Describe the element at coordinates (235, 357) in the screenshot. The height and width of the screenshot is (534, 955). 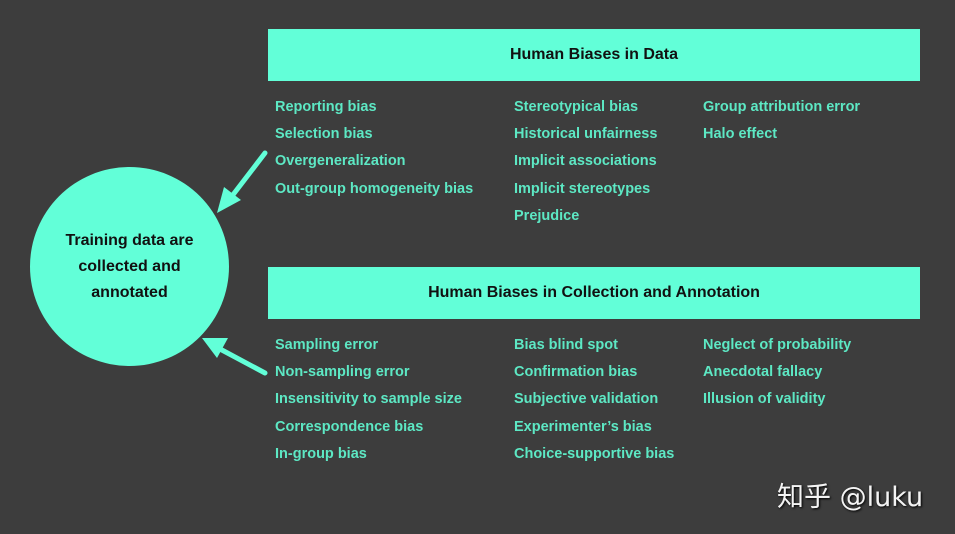
I see `arrow-from-collection-biases` at that location.